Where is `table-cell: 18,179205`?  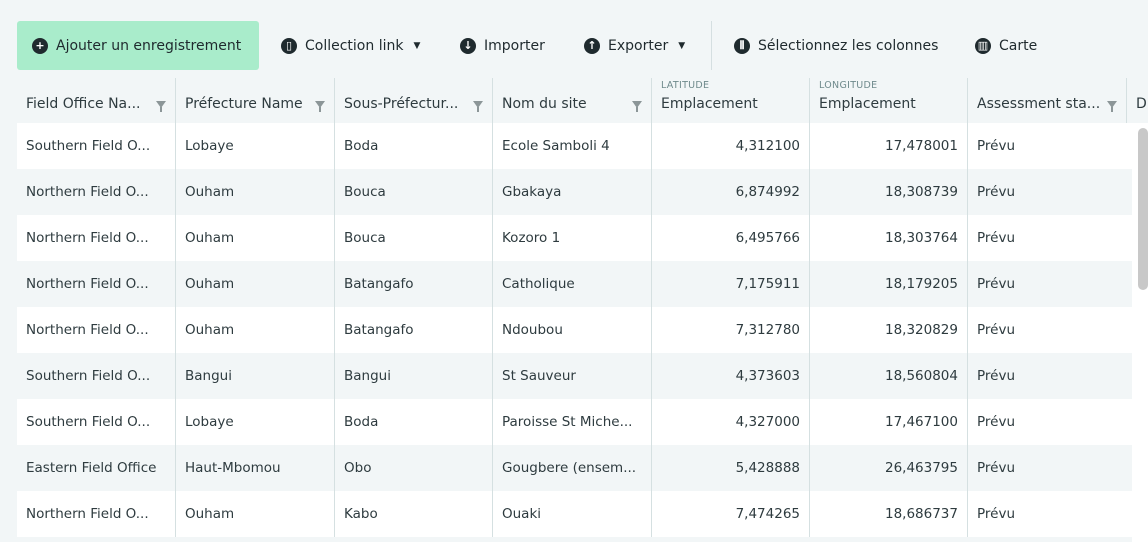
table-cell: 18,179205 is located at coordinates (888, 284).